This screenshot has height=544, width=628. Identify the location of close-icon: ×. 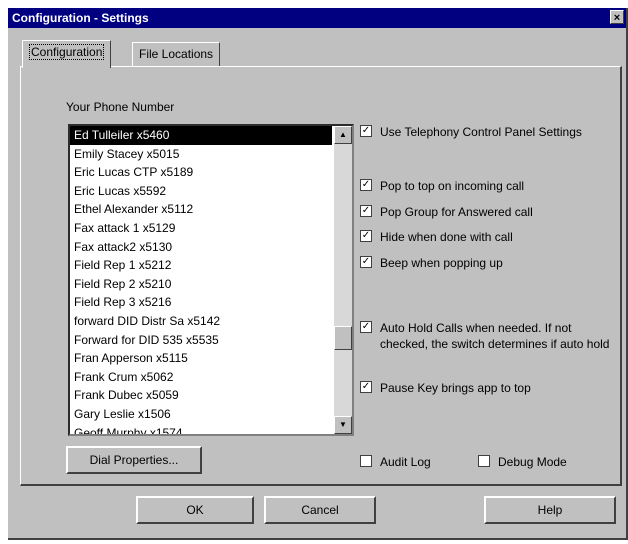
(617, 17).